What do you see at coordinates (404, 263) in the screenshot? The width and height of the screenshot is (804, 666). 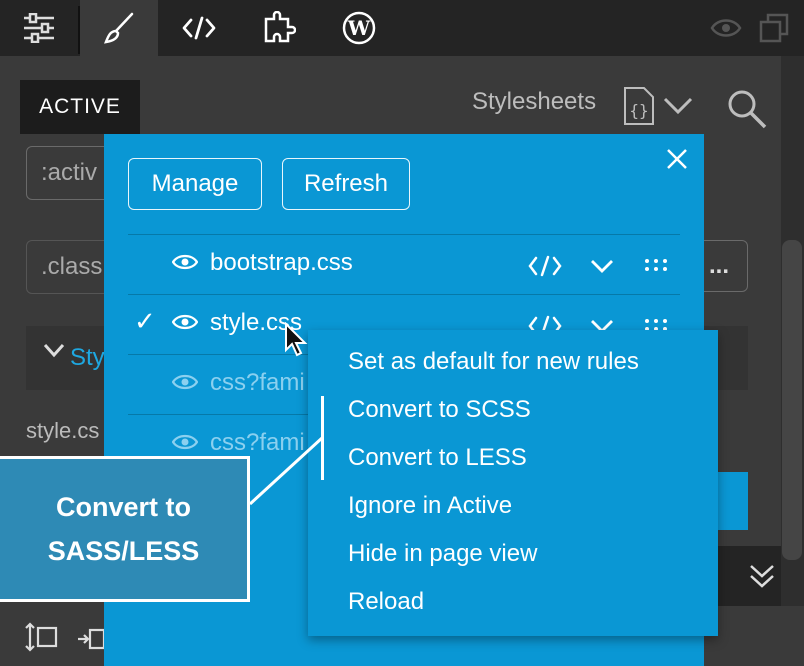 I see `stylesheet-row: bootstrap.css` at bounding box center [404, 263].